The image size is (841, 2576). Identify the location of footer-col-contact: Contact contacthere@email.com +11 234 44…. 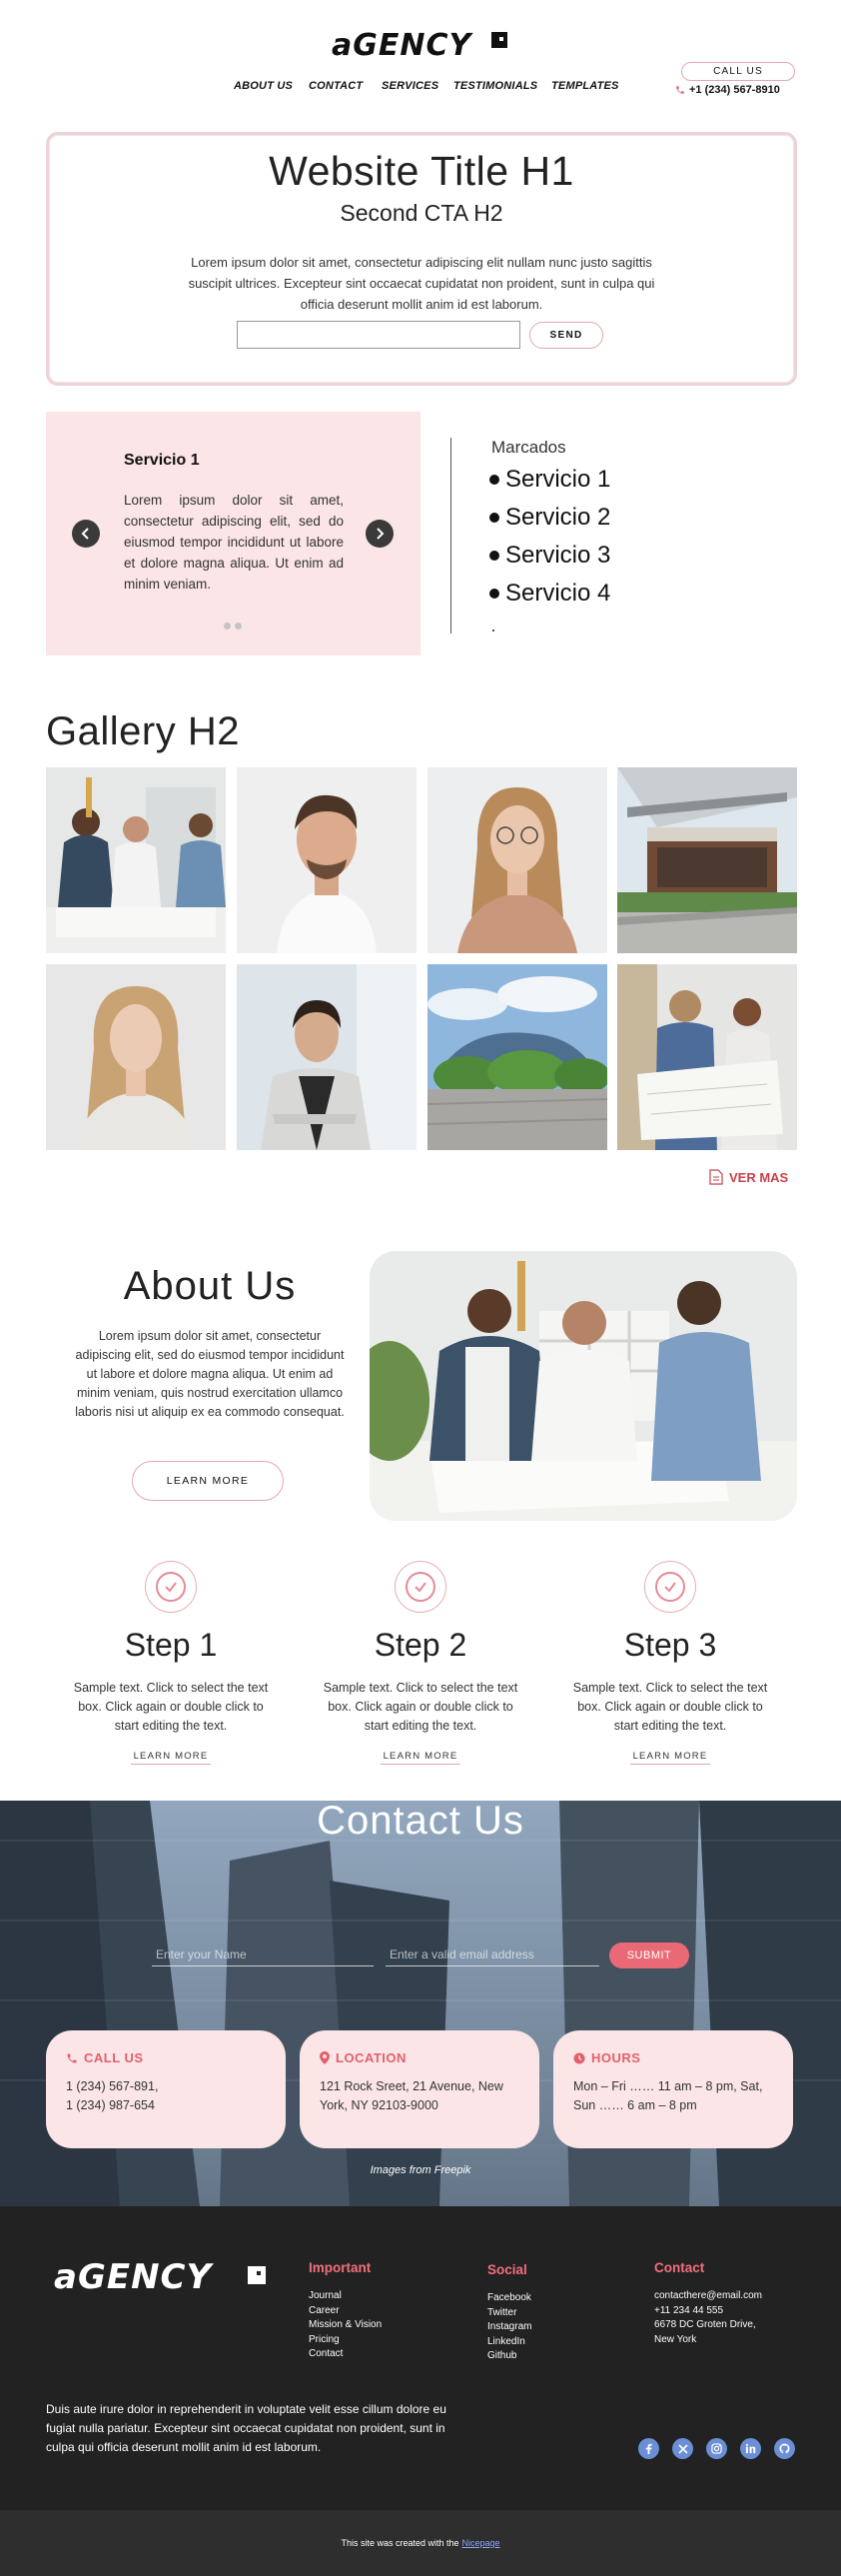
(708, 2303).